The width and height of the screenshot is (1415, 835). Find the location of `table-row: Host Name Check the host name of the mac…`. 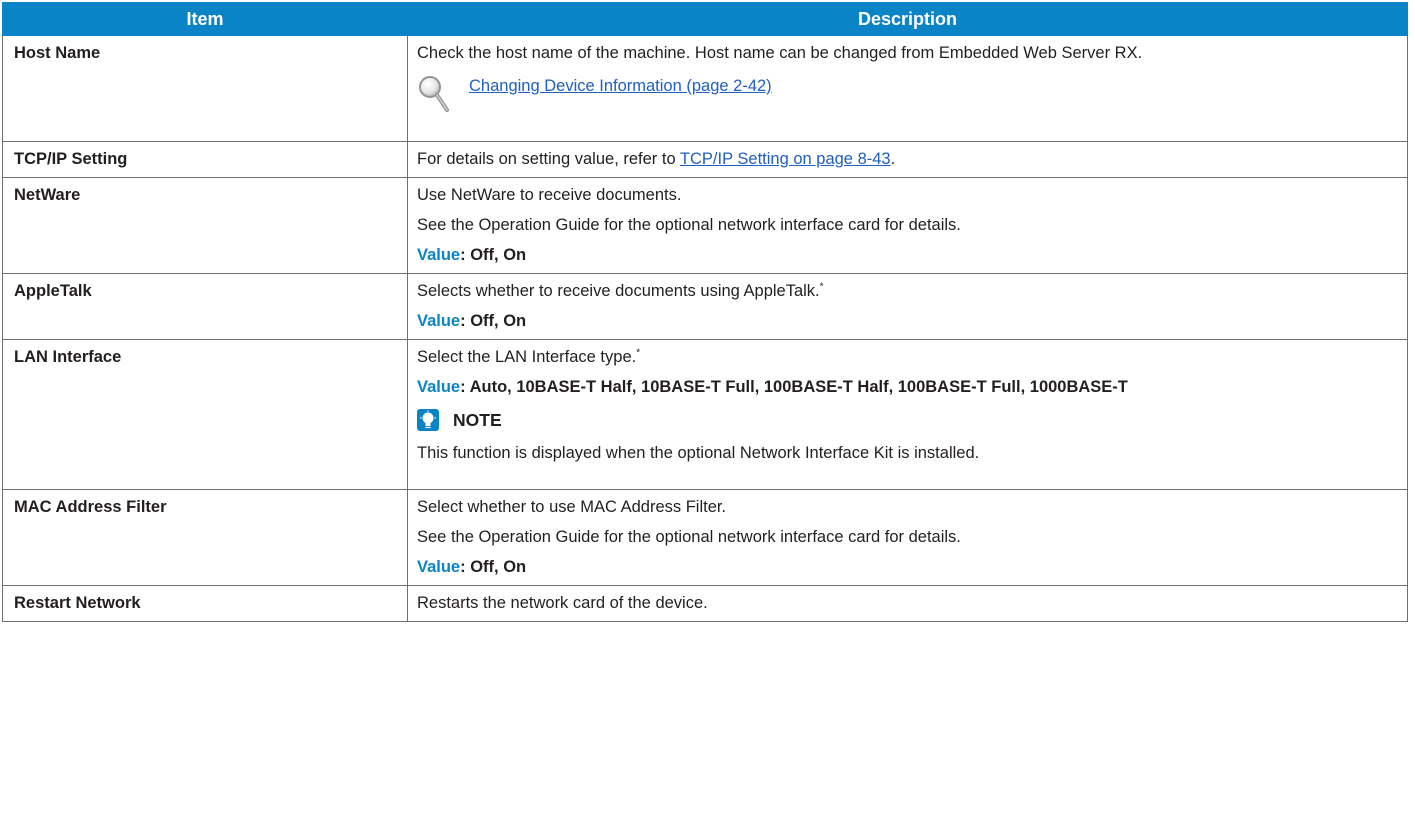

table-row: Host Name Check the host name of the mac… is located at coordinates (705, 88).